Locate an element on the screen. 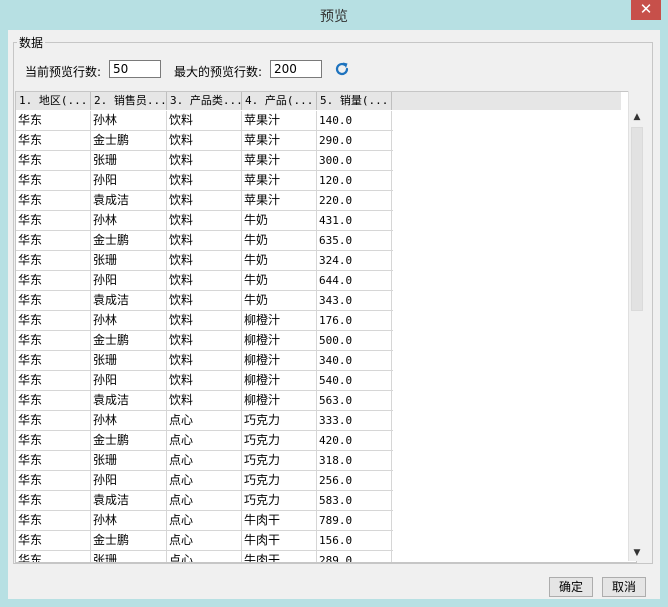  table-row: 华东 金士鹏 点心 牛肉干 156.0 is located at coordinates (204, 541).